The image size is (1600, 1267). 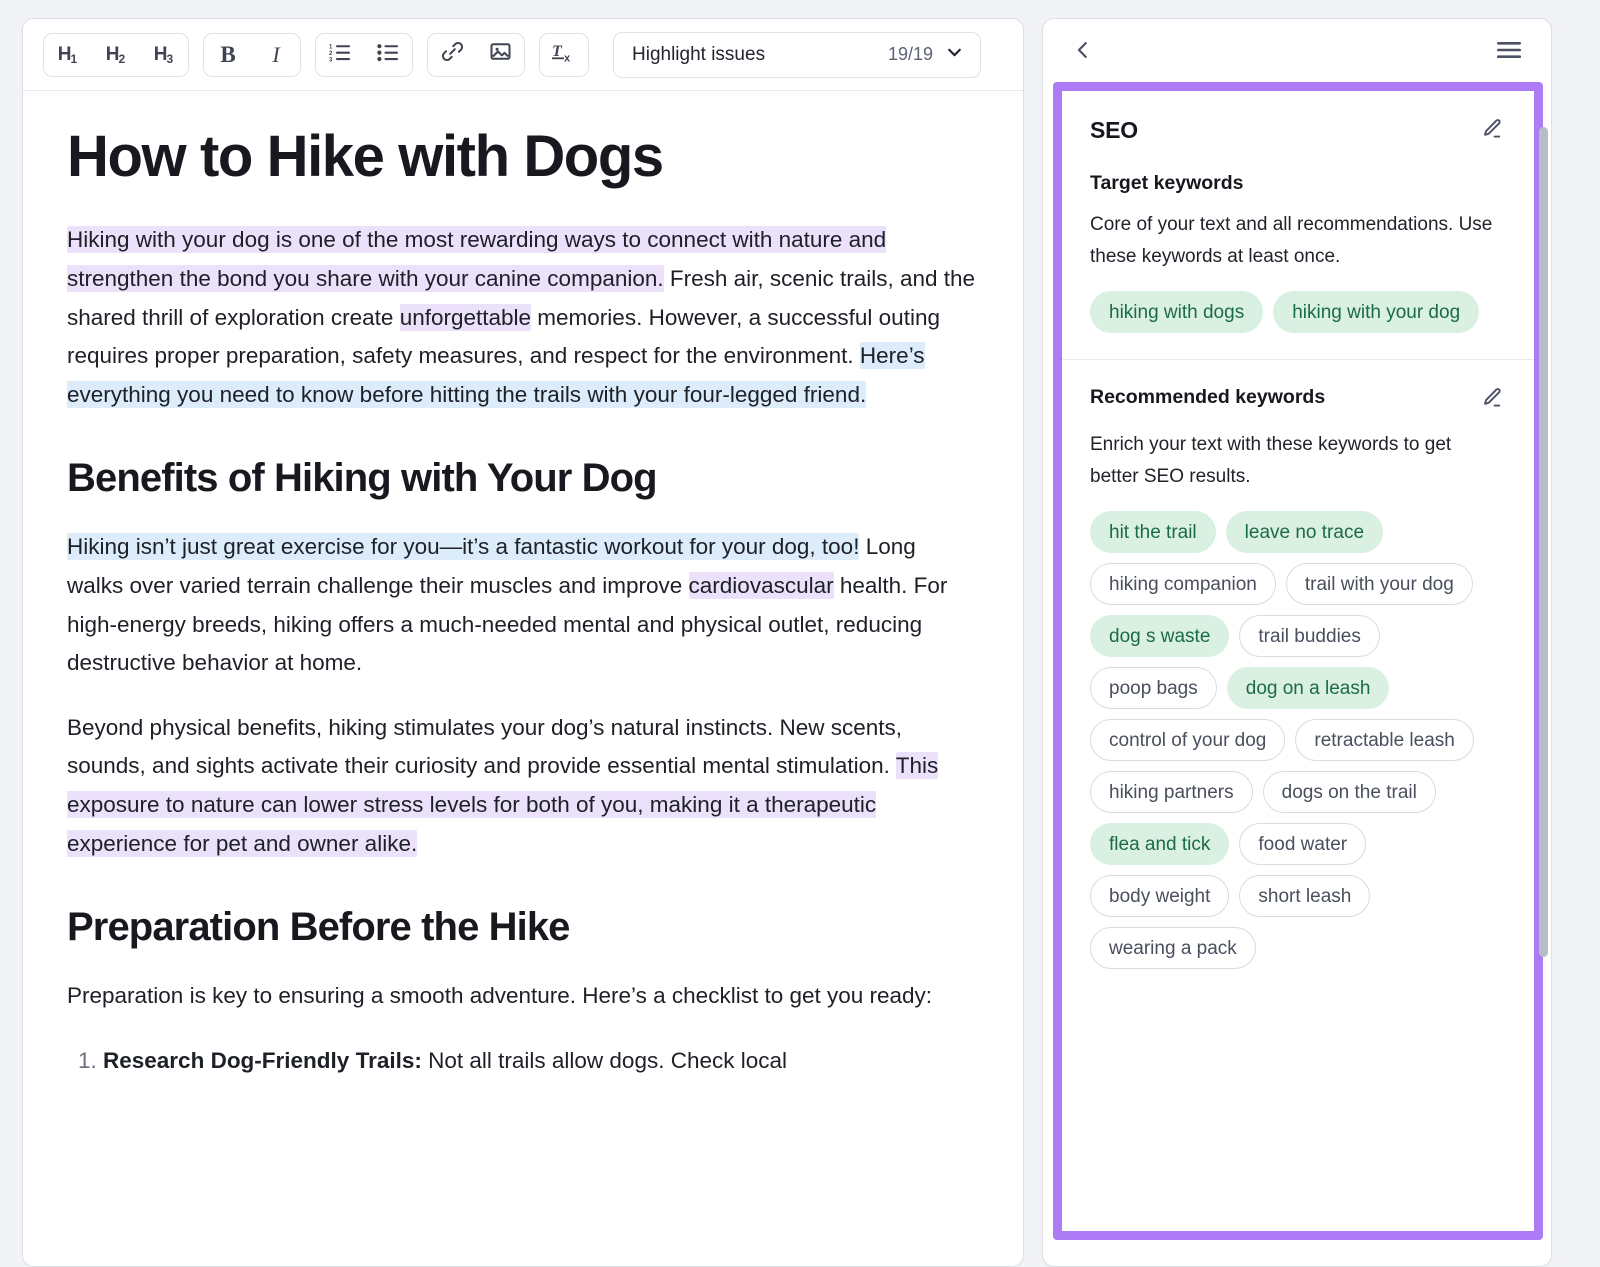 What do you see at coordinates (1349, 792) in the screenshot?
I see `keyword-chip: dogs on the trail` at bounding box center [1349, 792].